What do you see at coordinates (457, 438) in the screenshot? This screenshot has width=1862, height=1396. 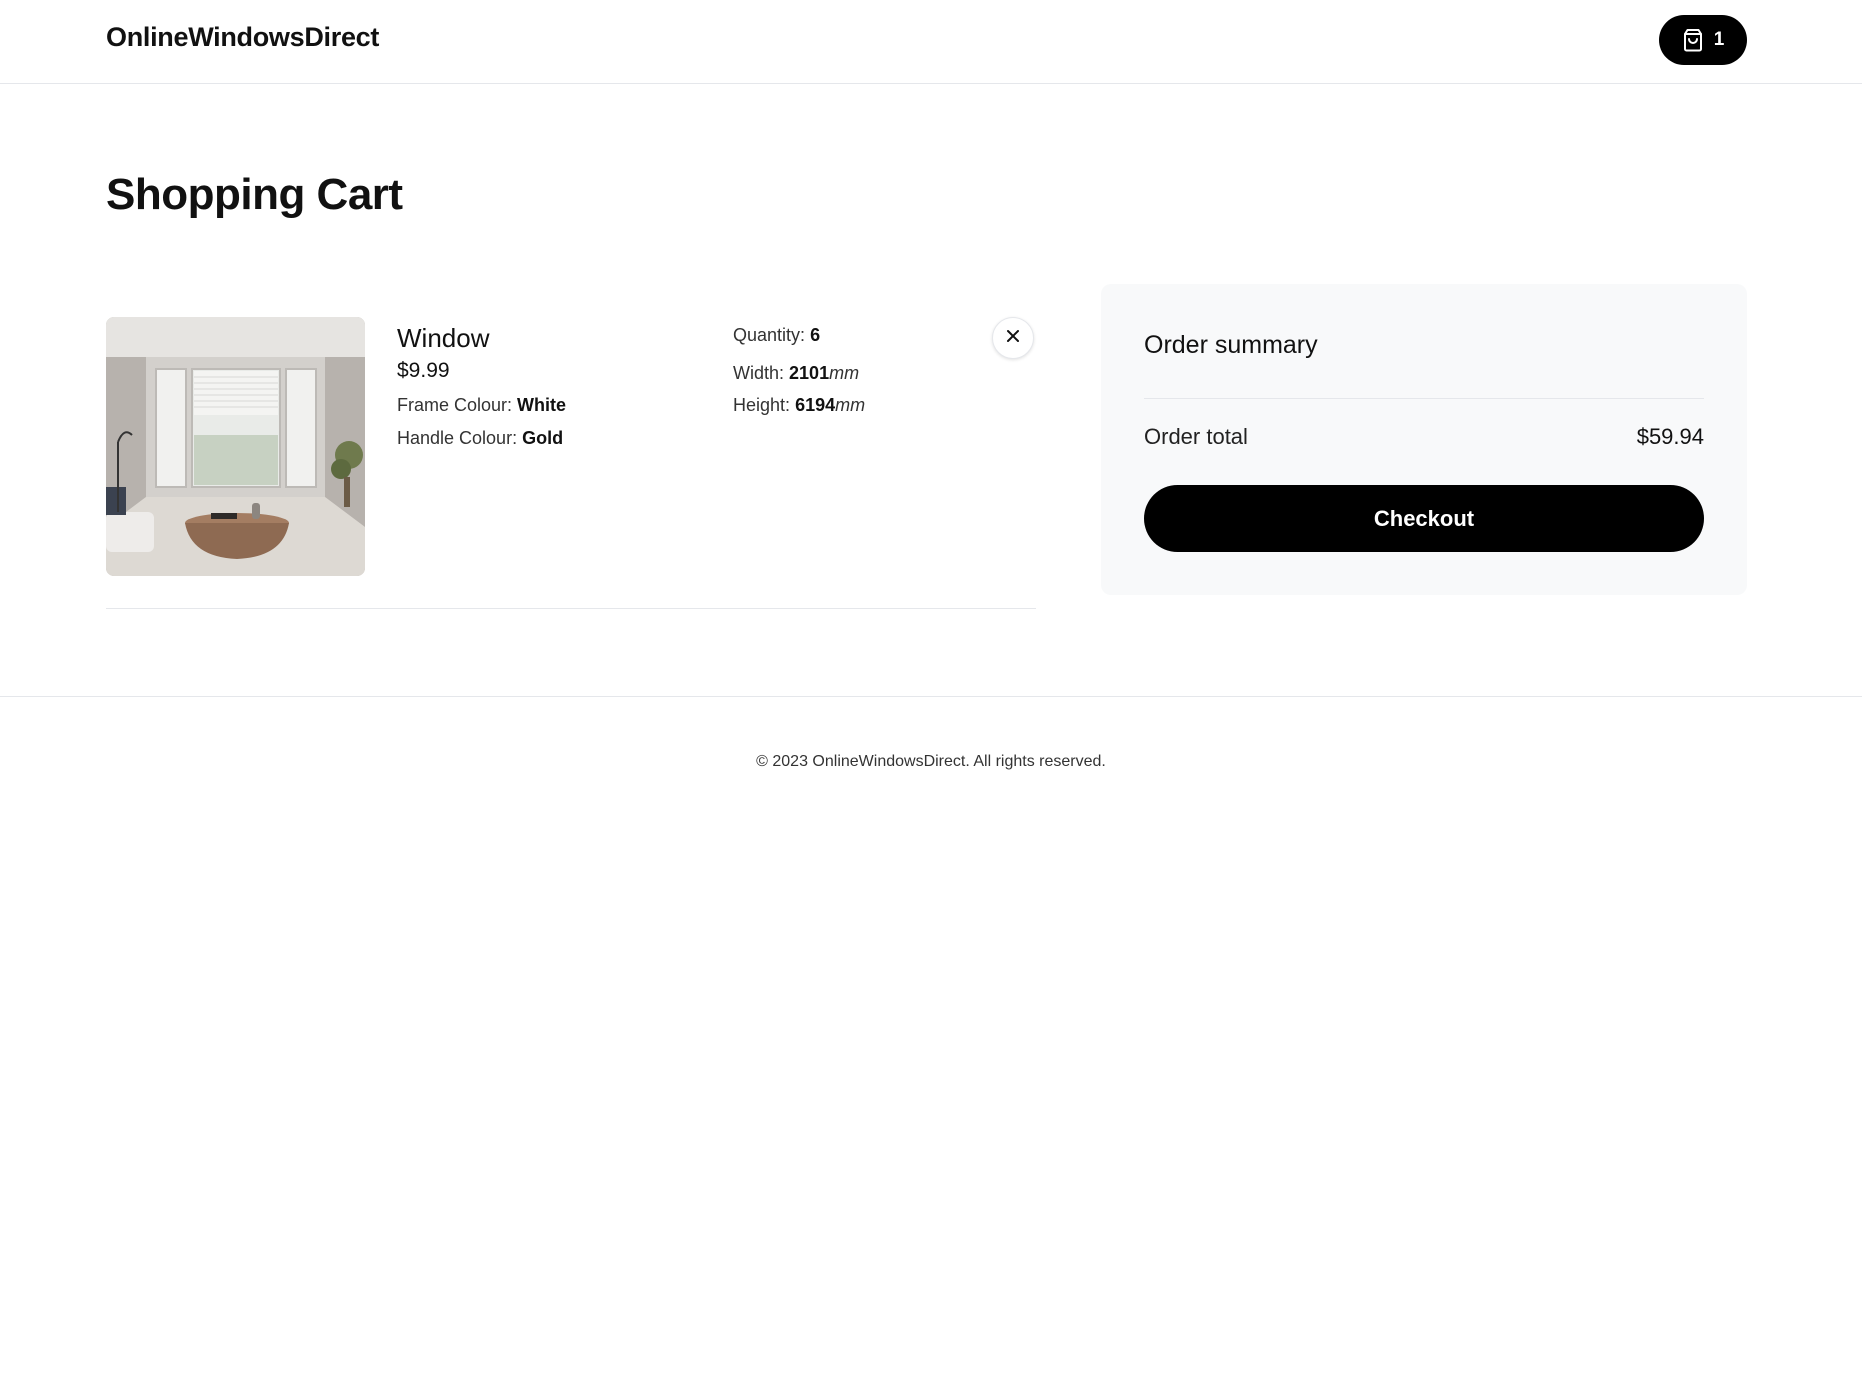 I see `handle-colour-label: Handle Colour:` at bounding box center [457, 438].